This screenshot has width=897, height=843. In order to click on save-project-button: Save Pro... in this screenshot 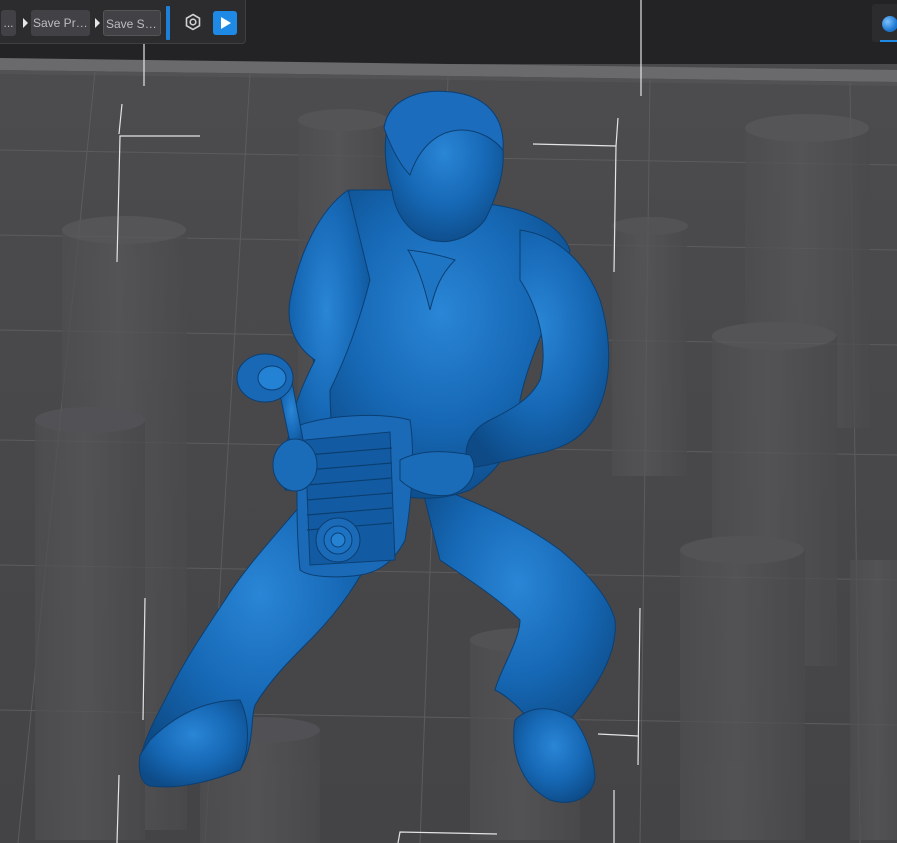, I will do `click(60, 23)`.